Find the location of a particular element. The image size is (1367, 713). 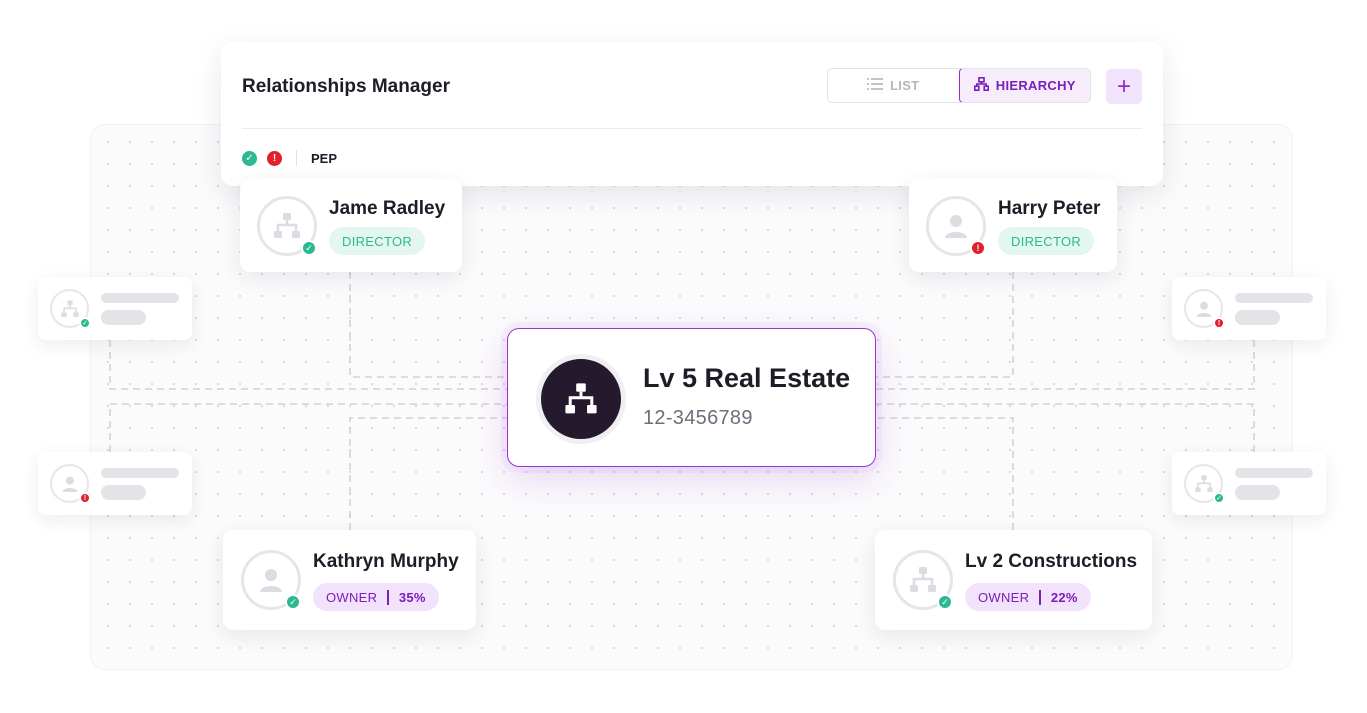

list-view-label: LIST is located at coordinates (905, 85).